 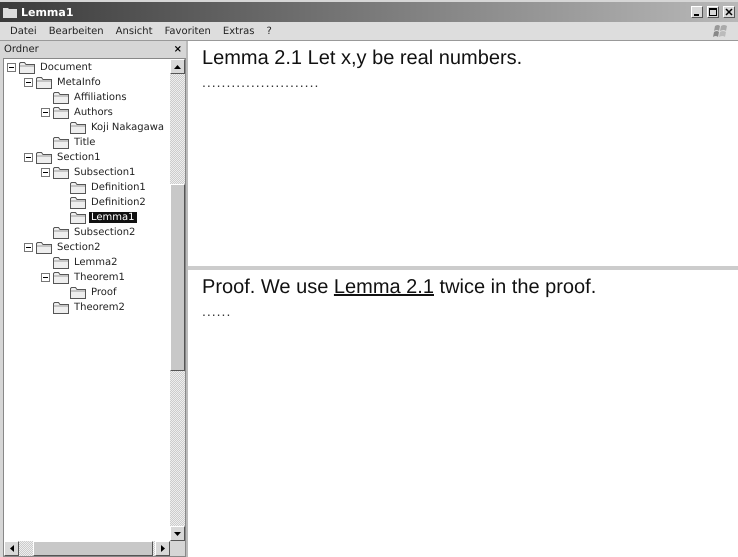 I want to click on menu-item: Datei, so click(x=23, y=31).